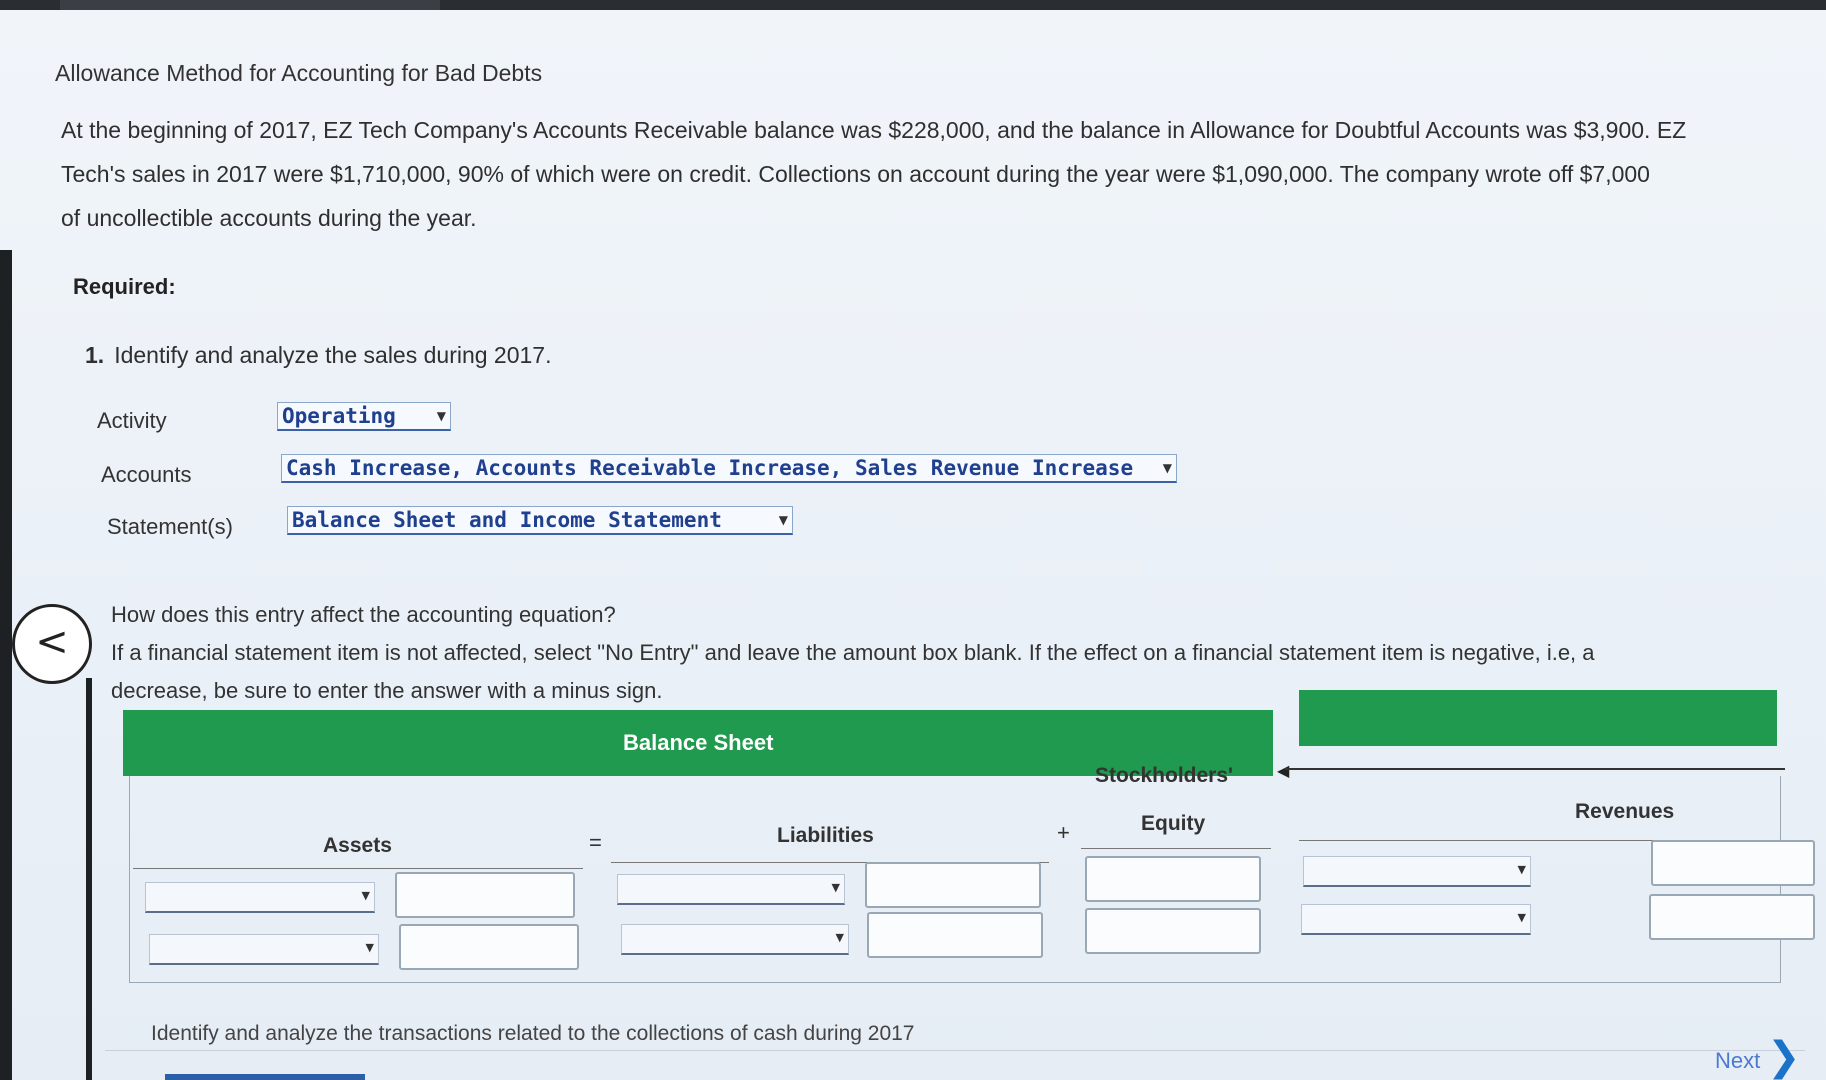 Image resolution: width=1826 pixels, height=1080 pixels. Describe the element at coordinates (1535, 769) in the screenshot. I see `arrow-line` at that location.